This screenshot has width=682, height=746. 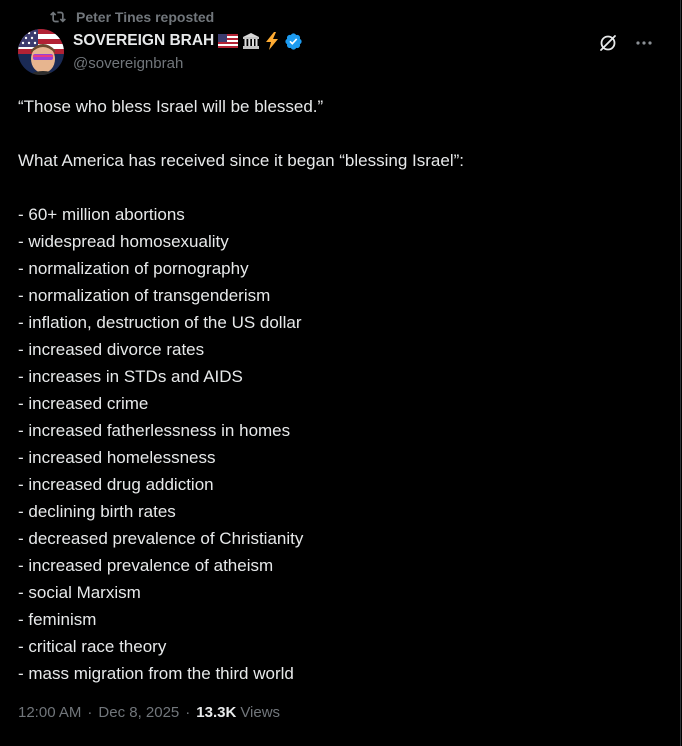 I want to click on author-name: SOVEREIGN BRAH, so click(x=143, y=41).